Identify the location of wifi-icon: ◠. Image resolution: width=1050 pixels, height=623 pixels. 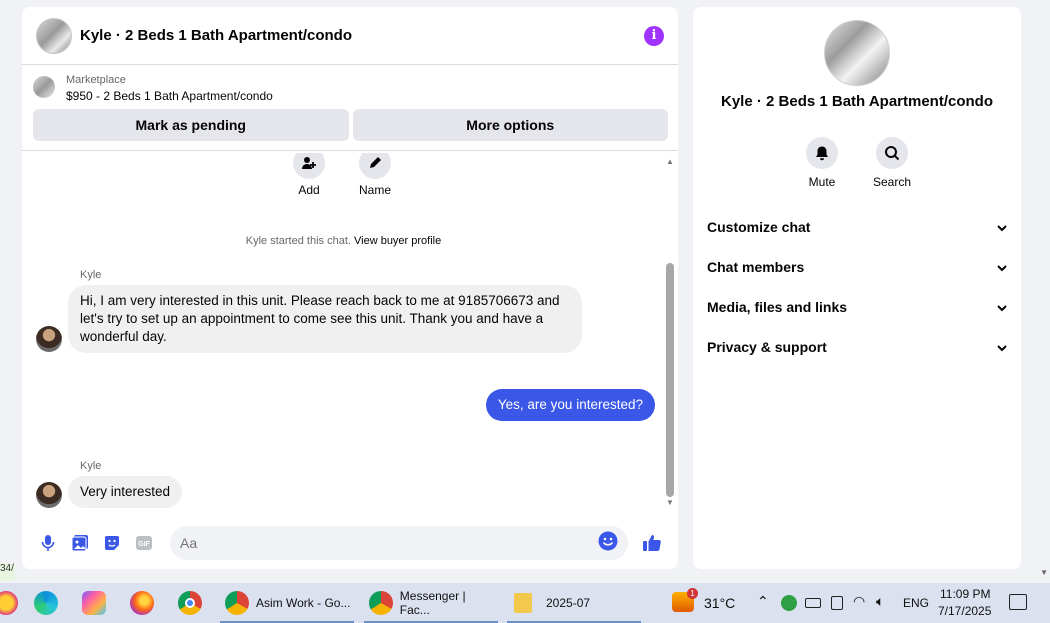
(859, 601).